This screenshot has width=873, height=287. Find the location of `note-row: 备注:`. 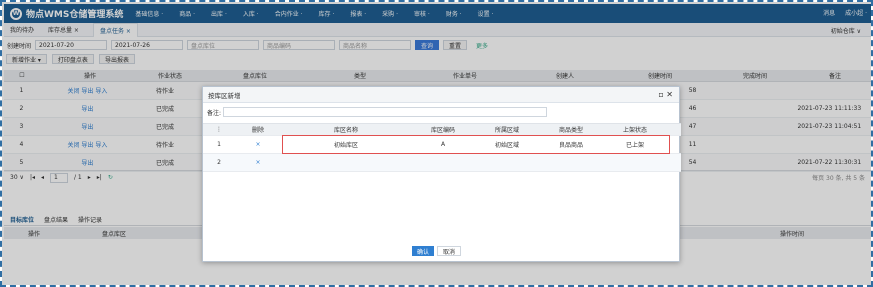

note-row: 备注: is located at coordinates (377, 112).